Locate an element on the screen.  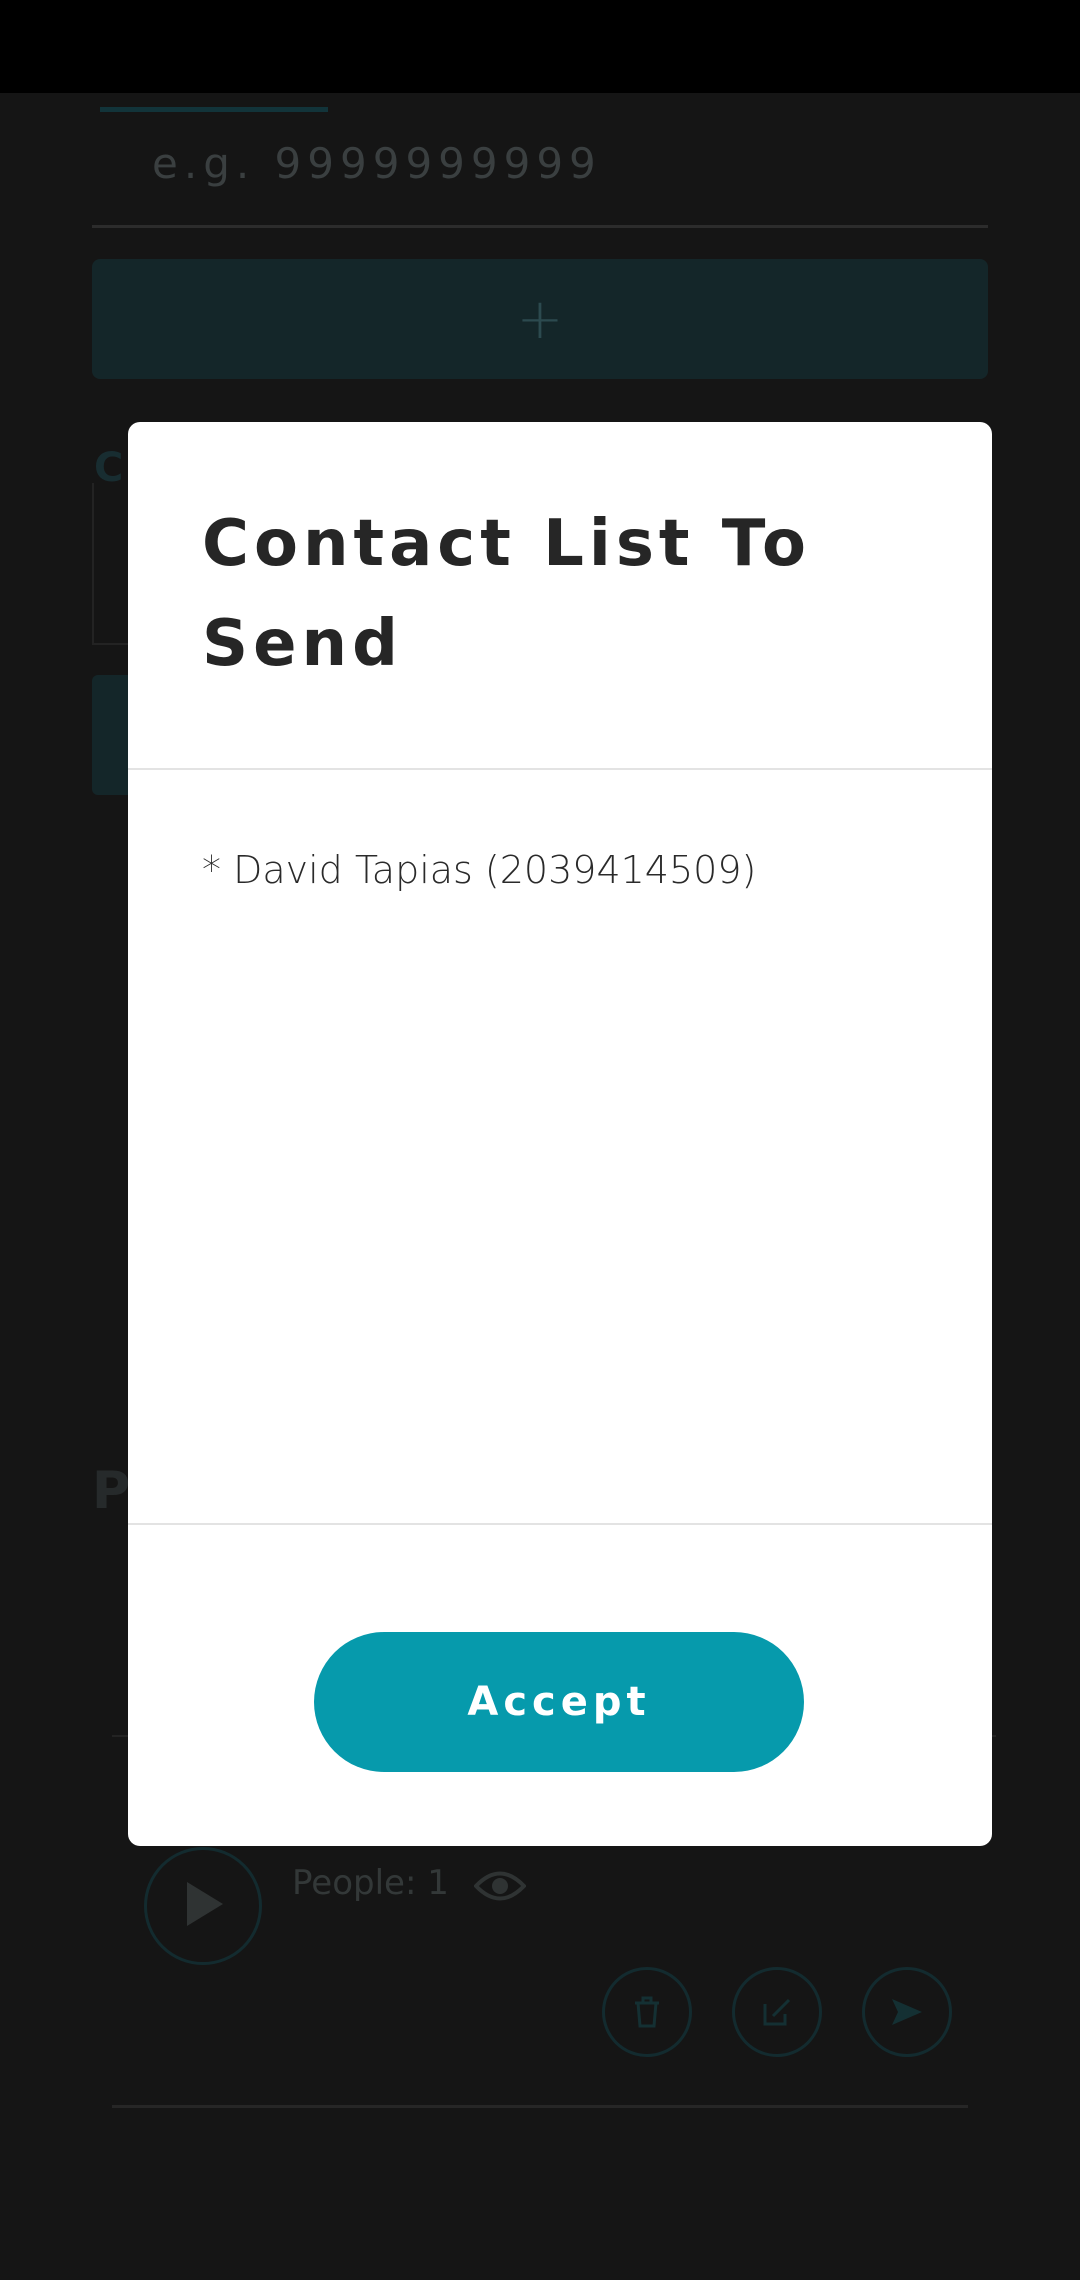
accept-button: Accept is located at coordinates (559, 1702).